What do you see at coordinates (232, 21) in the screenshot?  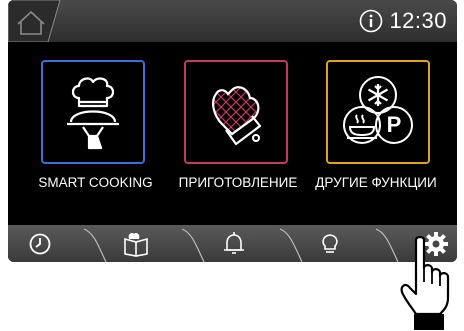 I see `status-bar: 12:30` at bounding box center [232, 21].